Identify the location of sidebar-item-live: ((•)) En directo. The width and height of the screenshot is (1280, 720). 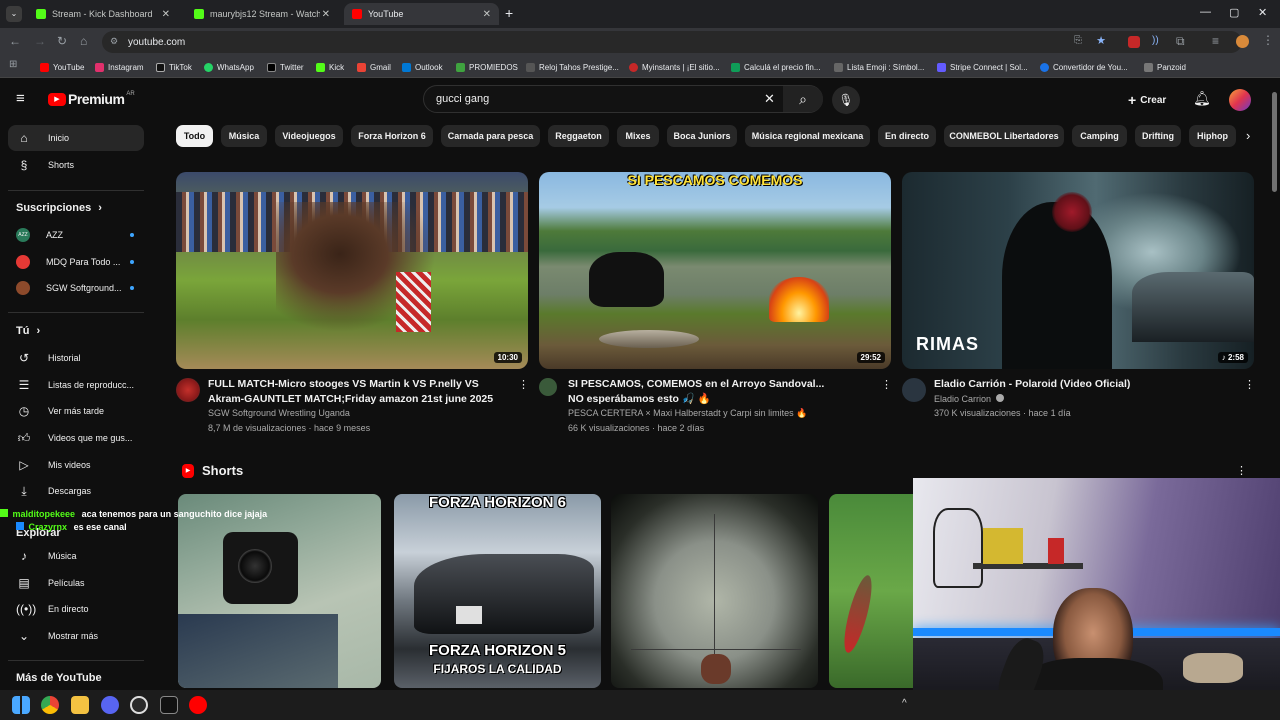
(76, 609).